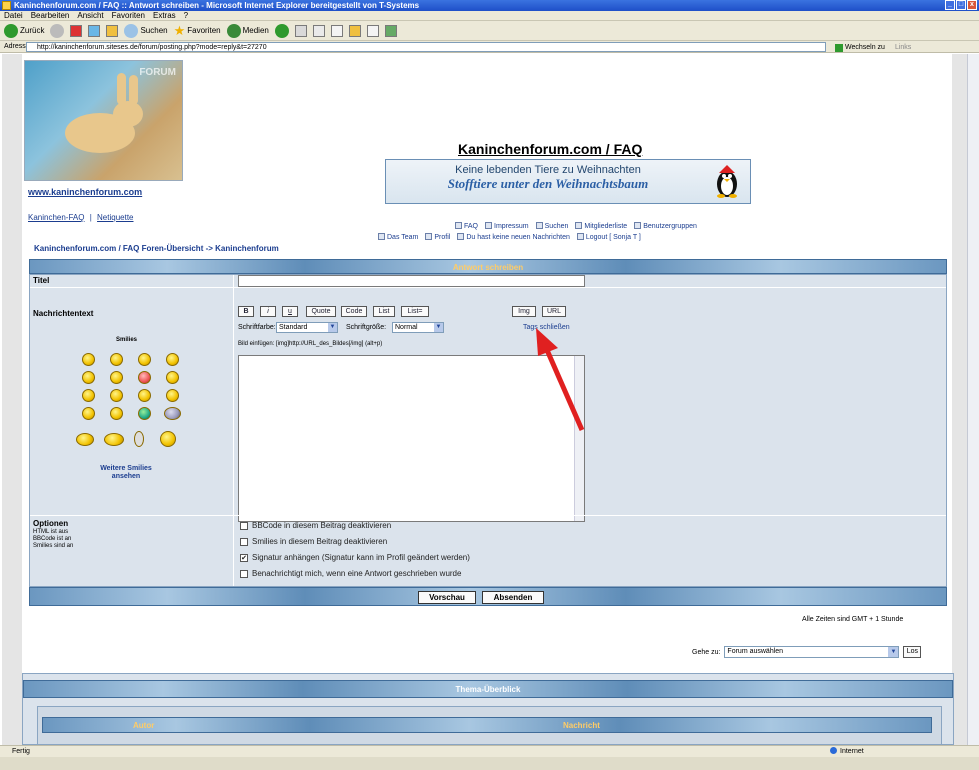 The width and height of the screenshot is (979, 770). Describe the element at coordinates (390, 30) in the screenshot. I see `messenger-button` at that location.